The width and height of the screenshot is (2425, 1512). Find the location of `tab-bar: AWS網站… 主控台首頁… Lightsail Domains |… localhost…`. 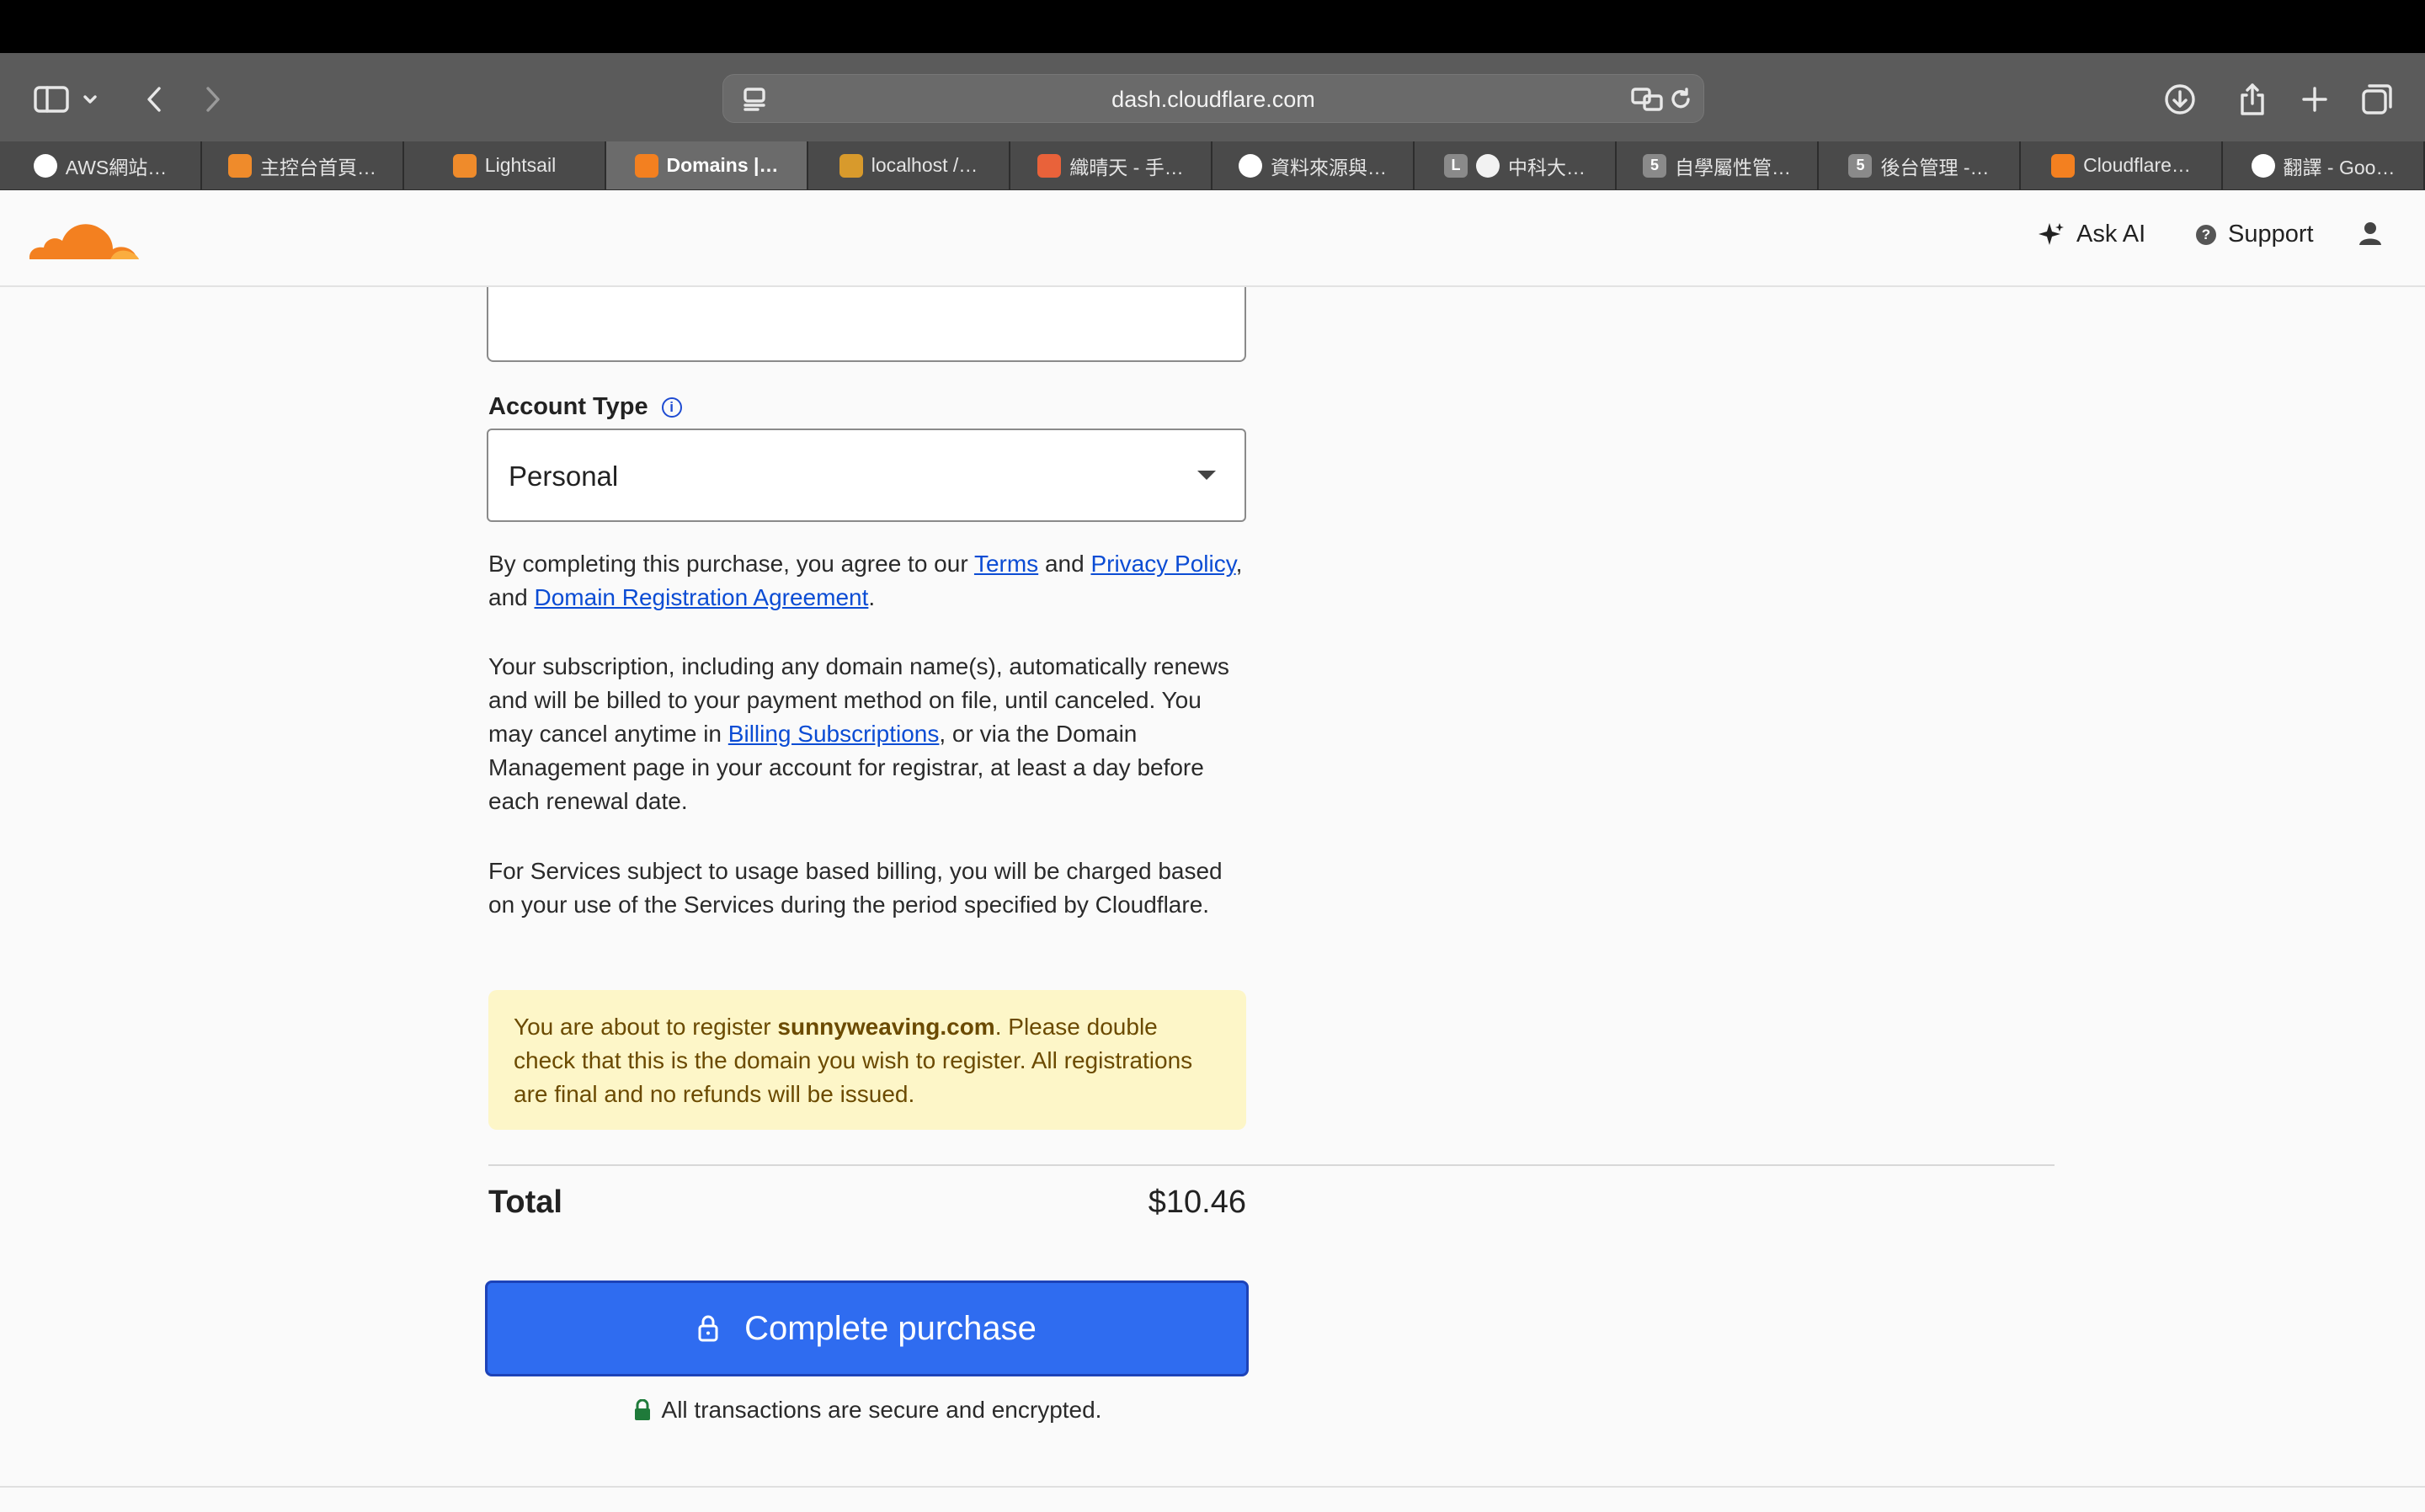

tab-bar: AWS網站… 主控台首頁… Lightsail Domains |… localhost… is located at coordinates (1212, 165).